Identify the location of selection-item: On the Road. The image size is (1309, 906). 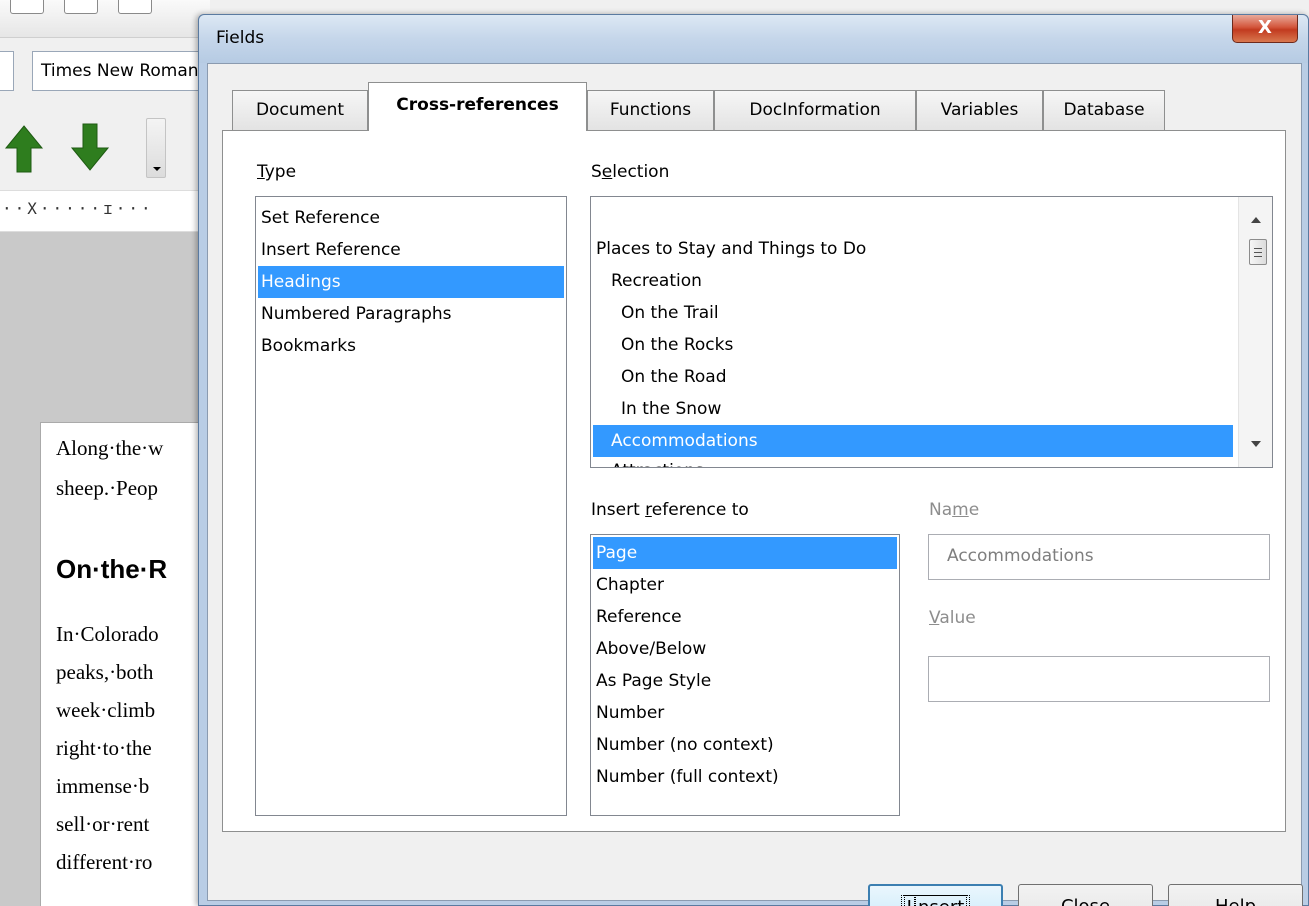
(913, 377).